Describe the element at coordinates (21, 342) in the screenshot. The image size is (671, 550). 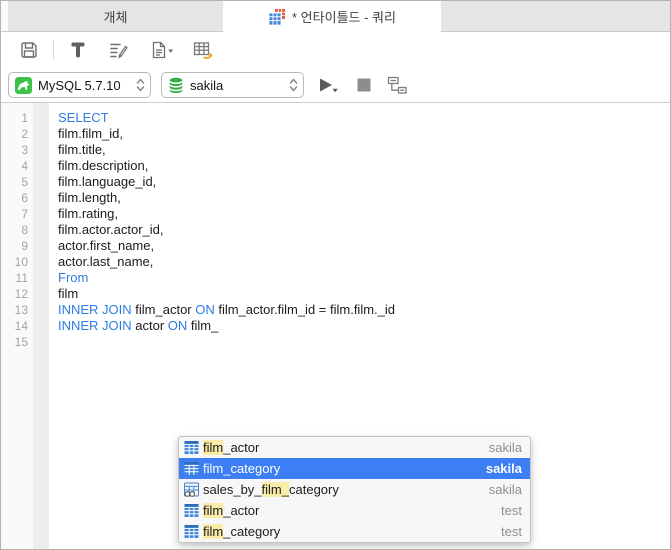
I see `line-number: 15` at that location.